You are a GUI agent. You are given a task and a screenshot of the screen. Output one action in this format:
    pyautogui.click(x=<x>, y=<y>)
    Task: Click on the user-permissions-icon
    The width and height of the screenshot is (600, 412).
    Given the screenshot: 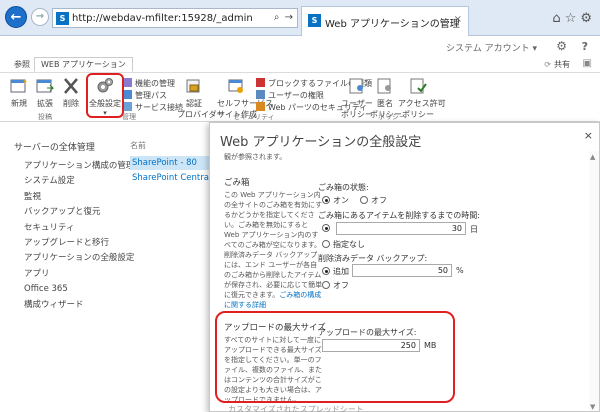 What is the action you would take?
    pyautogui.click(x=260, y=94)
    